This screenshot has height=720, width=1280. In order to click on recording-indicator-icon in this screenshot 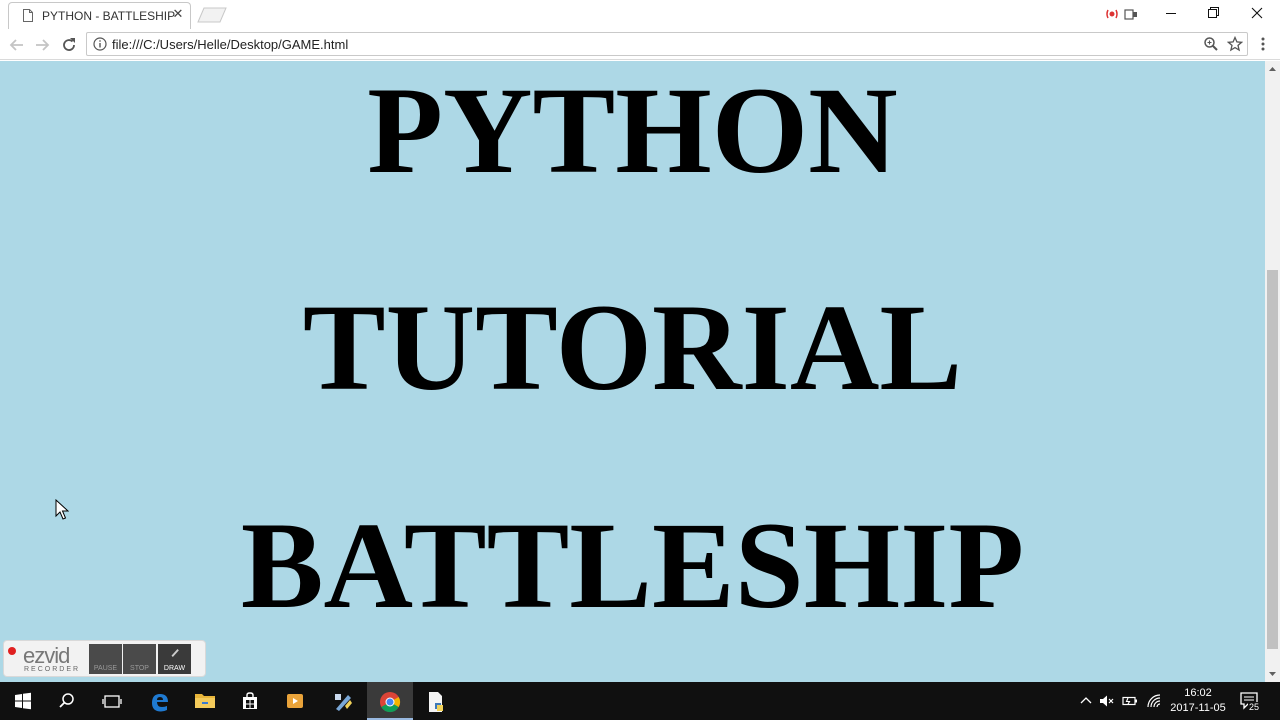, I will do `click(1121, 14)`.